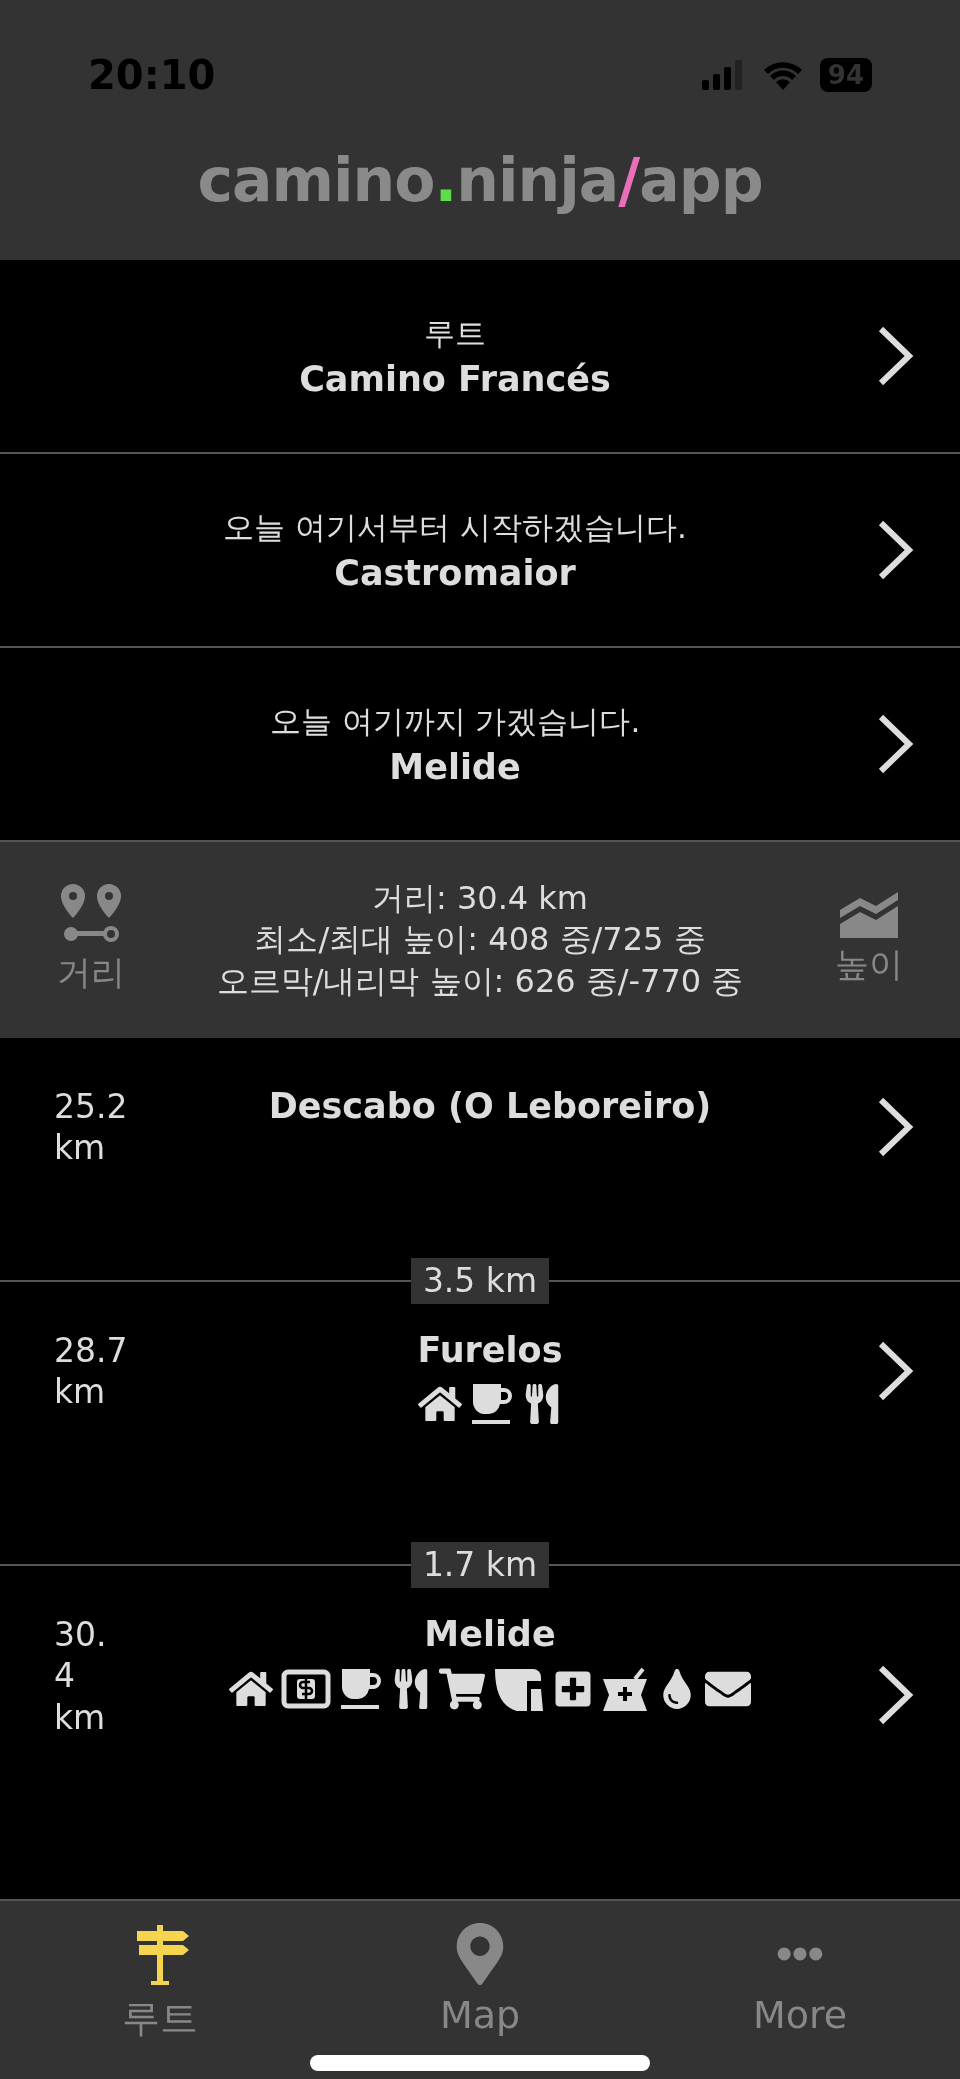  I want to click on selector-value: Castromaior, so click(455, 573).